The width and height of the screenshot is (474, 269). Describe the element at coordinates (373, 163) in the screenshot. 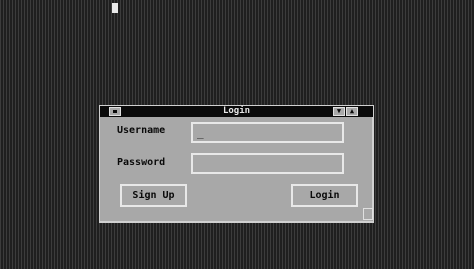

I see `window-frame-right-edge` at that location.